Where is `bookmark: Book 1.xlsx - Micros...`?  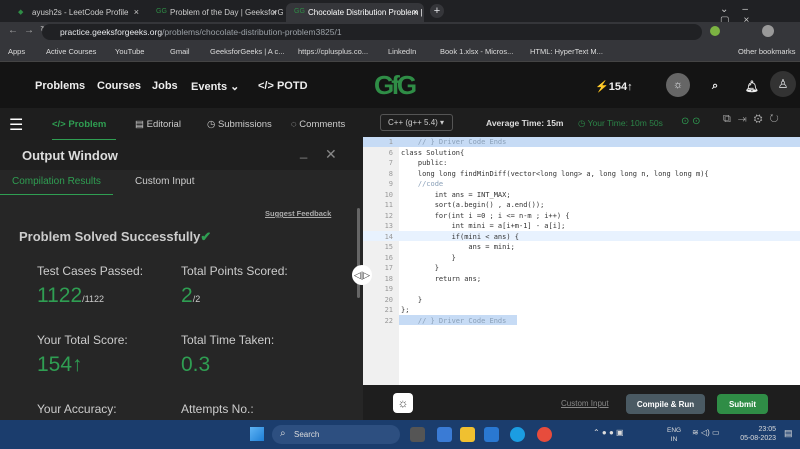
bookmark: Book 1.xlsx - Micros... is located at coordinates (476, 51).